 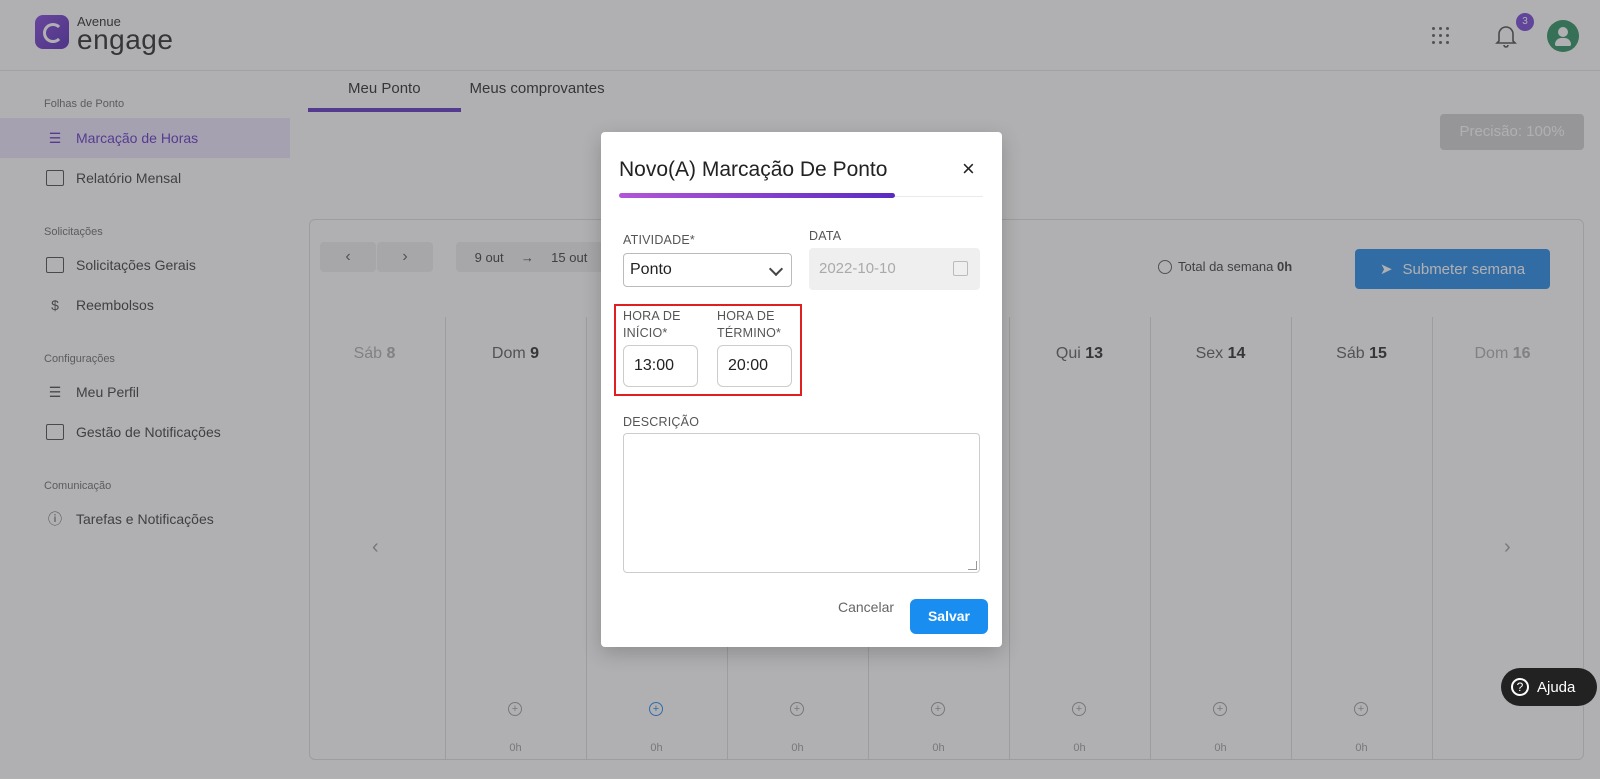 What do you see at coordinates (857, 268) in the screenshot?
I see `date-value: 2022-10-10` at bounding box center [857, 268].